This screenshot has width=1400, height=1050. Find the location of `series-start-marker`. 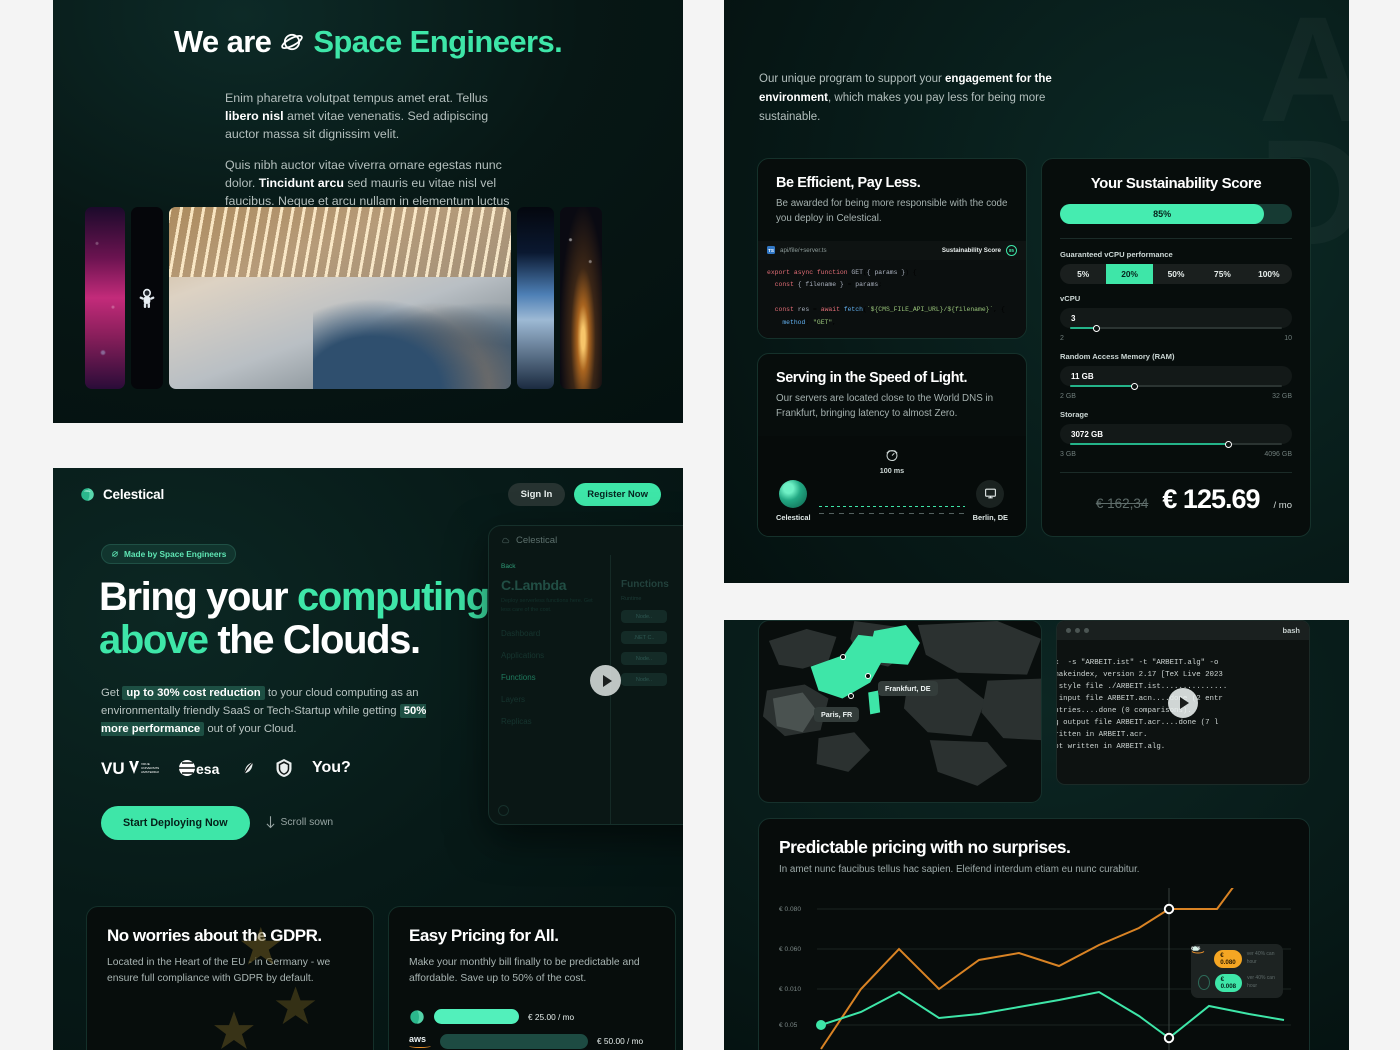

series-start-marker is located at coordinates (821, 1024).